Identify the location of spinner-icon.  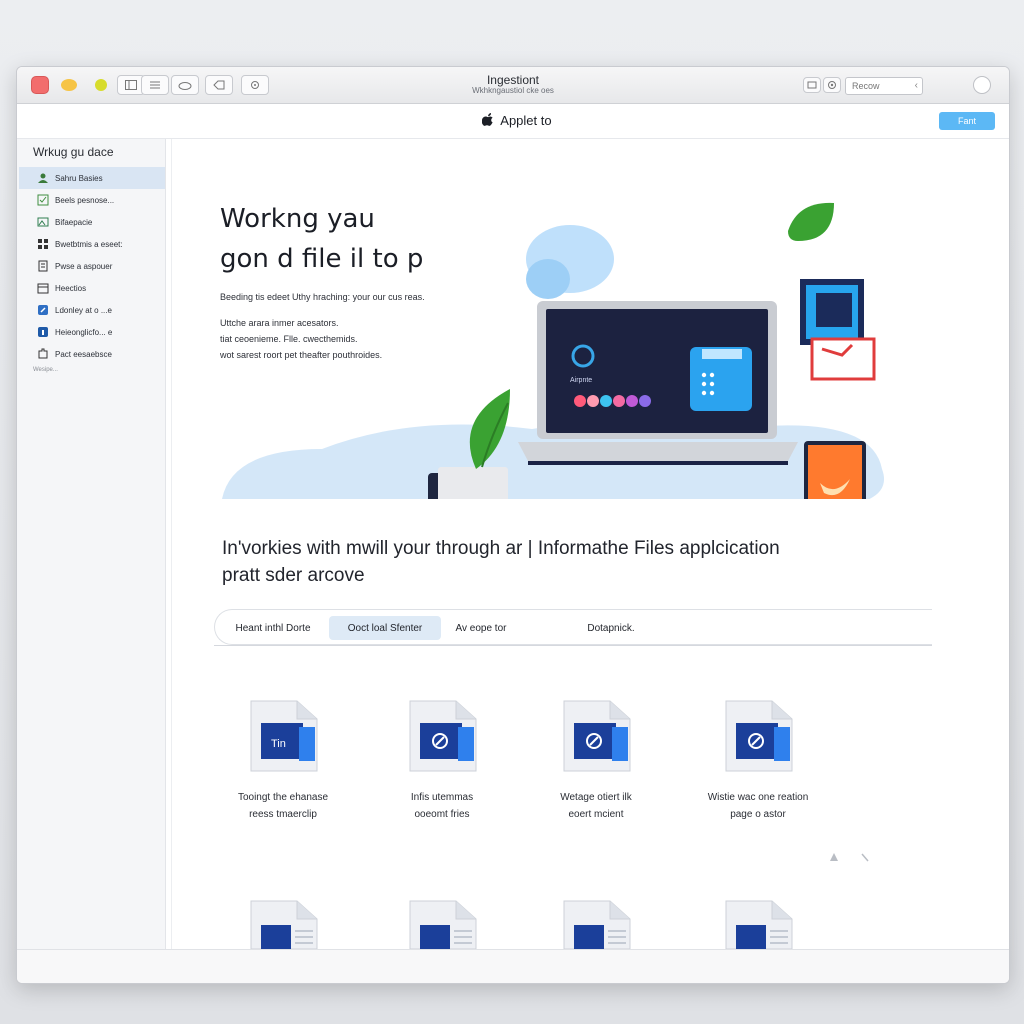
(849, 857).